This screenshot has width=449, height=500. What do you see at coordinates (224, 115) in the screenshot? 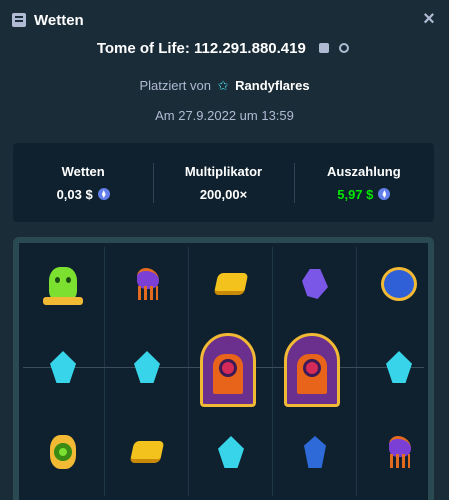
I see `bet-date: Am 27.9.2022 um 13:59` at bounding box center [224, 115].